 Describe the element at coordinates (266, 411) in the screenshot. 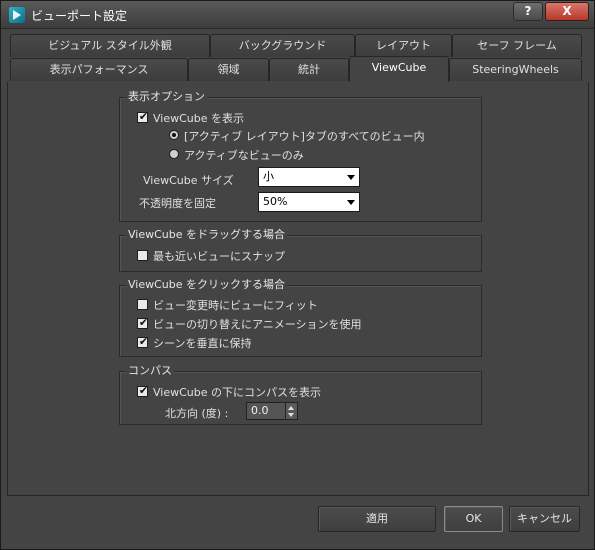

I see `north-angle-input: 0.0` at that location.